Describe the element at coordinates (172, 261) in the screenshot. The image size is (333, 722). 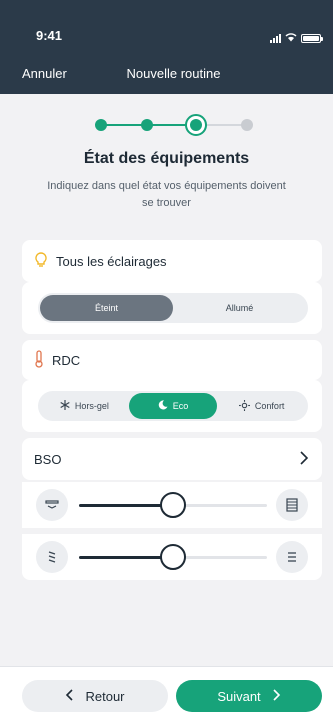
I see `lighting-card: Tous les éclairages` at that location.